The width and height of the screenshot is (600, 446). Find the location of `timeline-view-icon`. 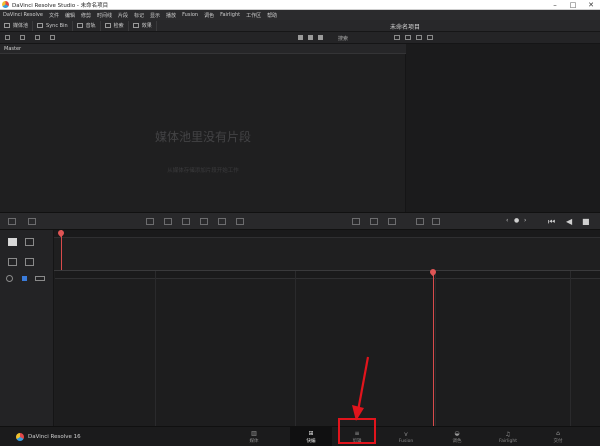

timeline-view-icon is located at coordinates (12, 221).